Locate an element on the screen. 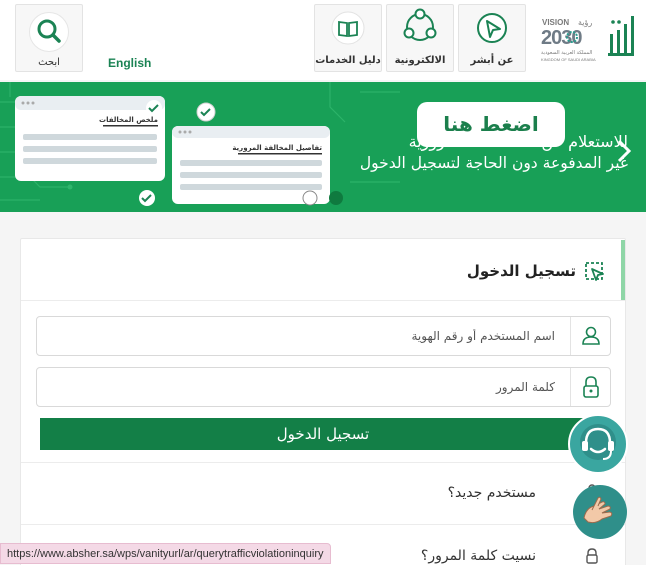  network-icon is located at coordinates (420, 27).